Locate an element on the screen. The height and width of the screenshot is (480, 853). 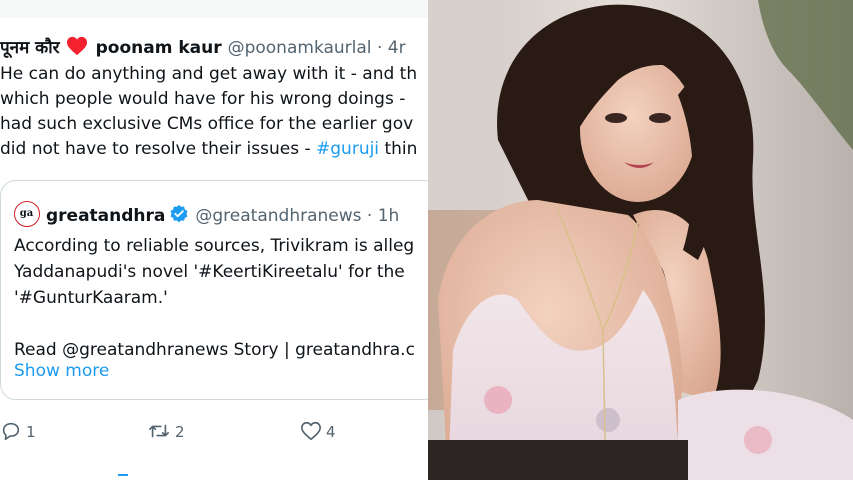
tweet-header: पूनम कौर poonam kaur @poonamkaurlal · 4r is located at coordinates (203, 48).